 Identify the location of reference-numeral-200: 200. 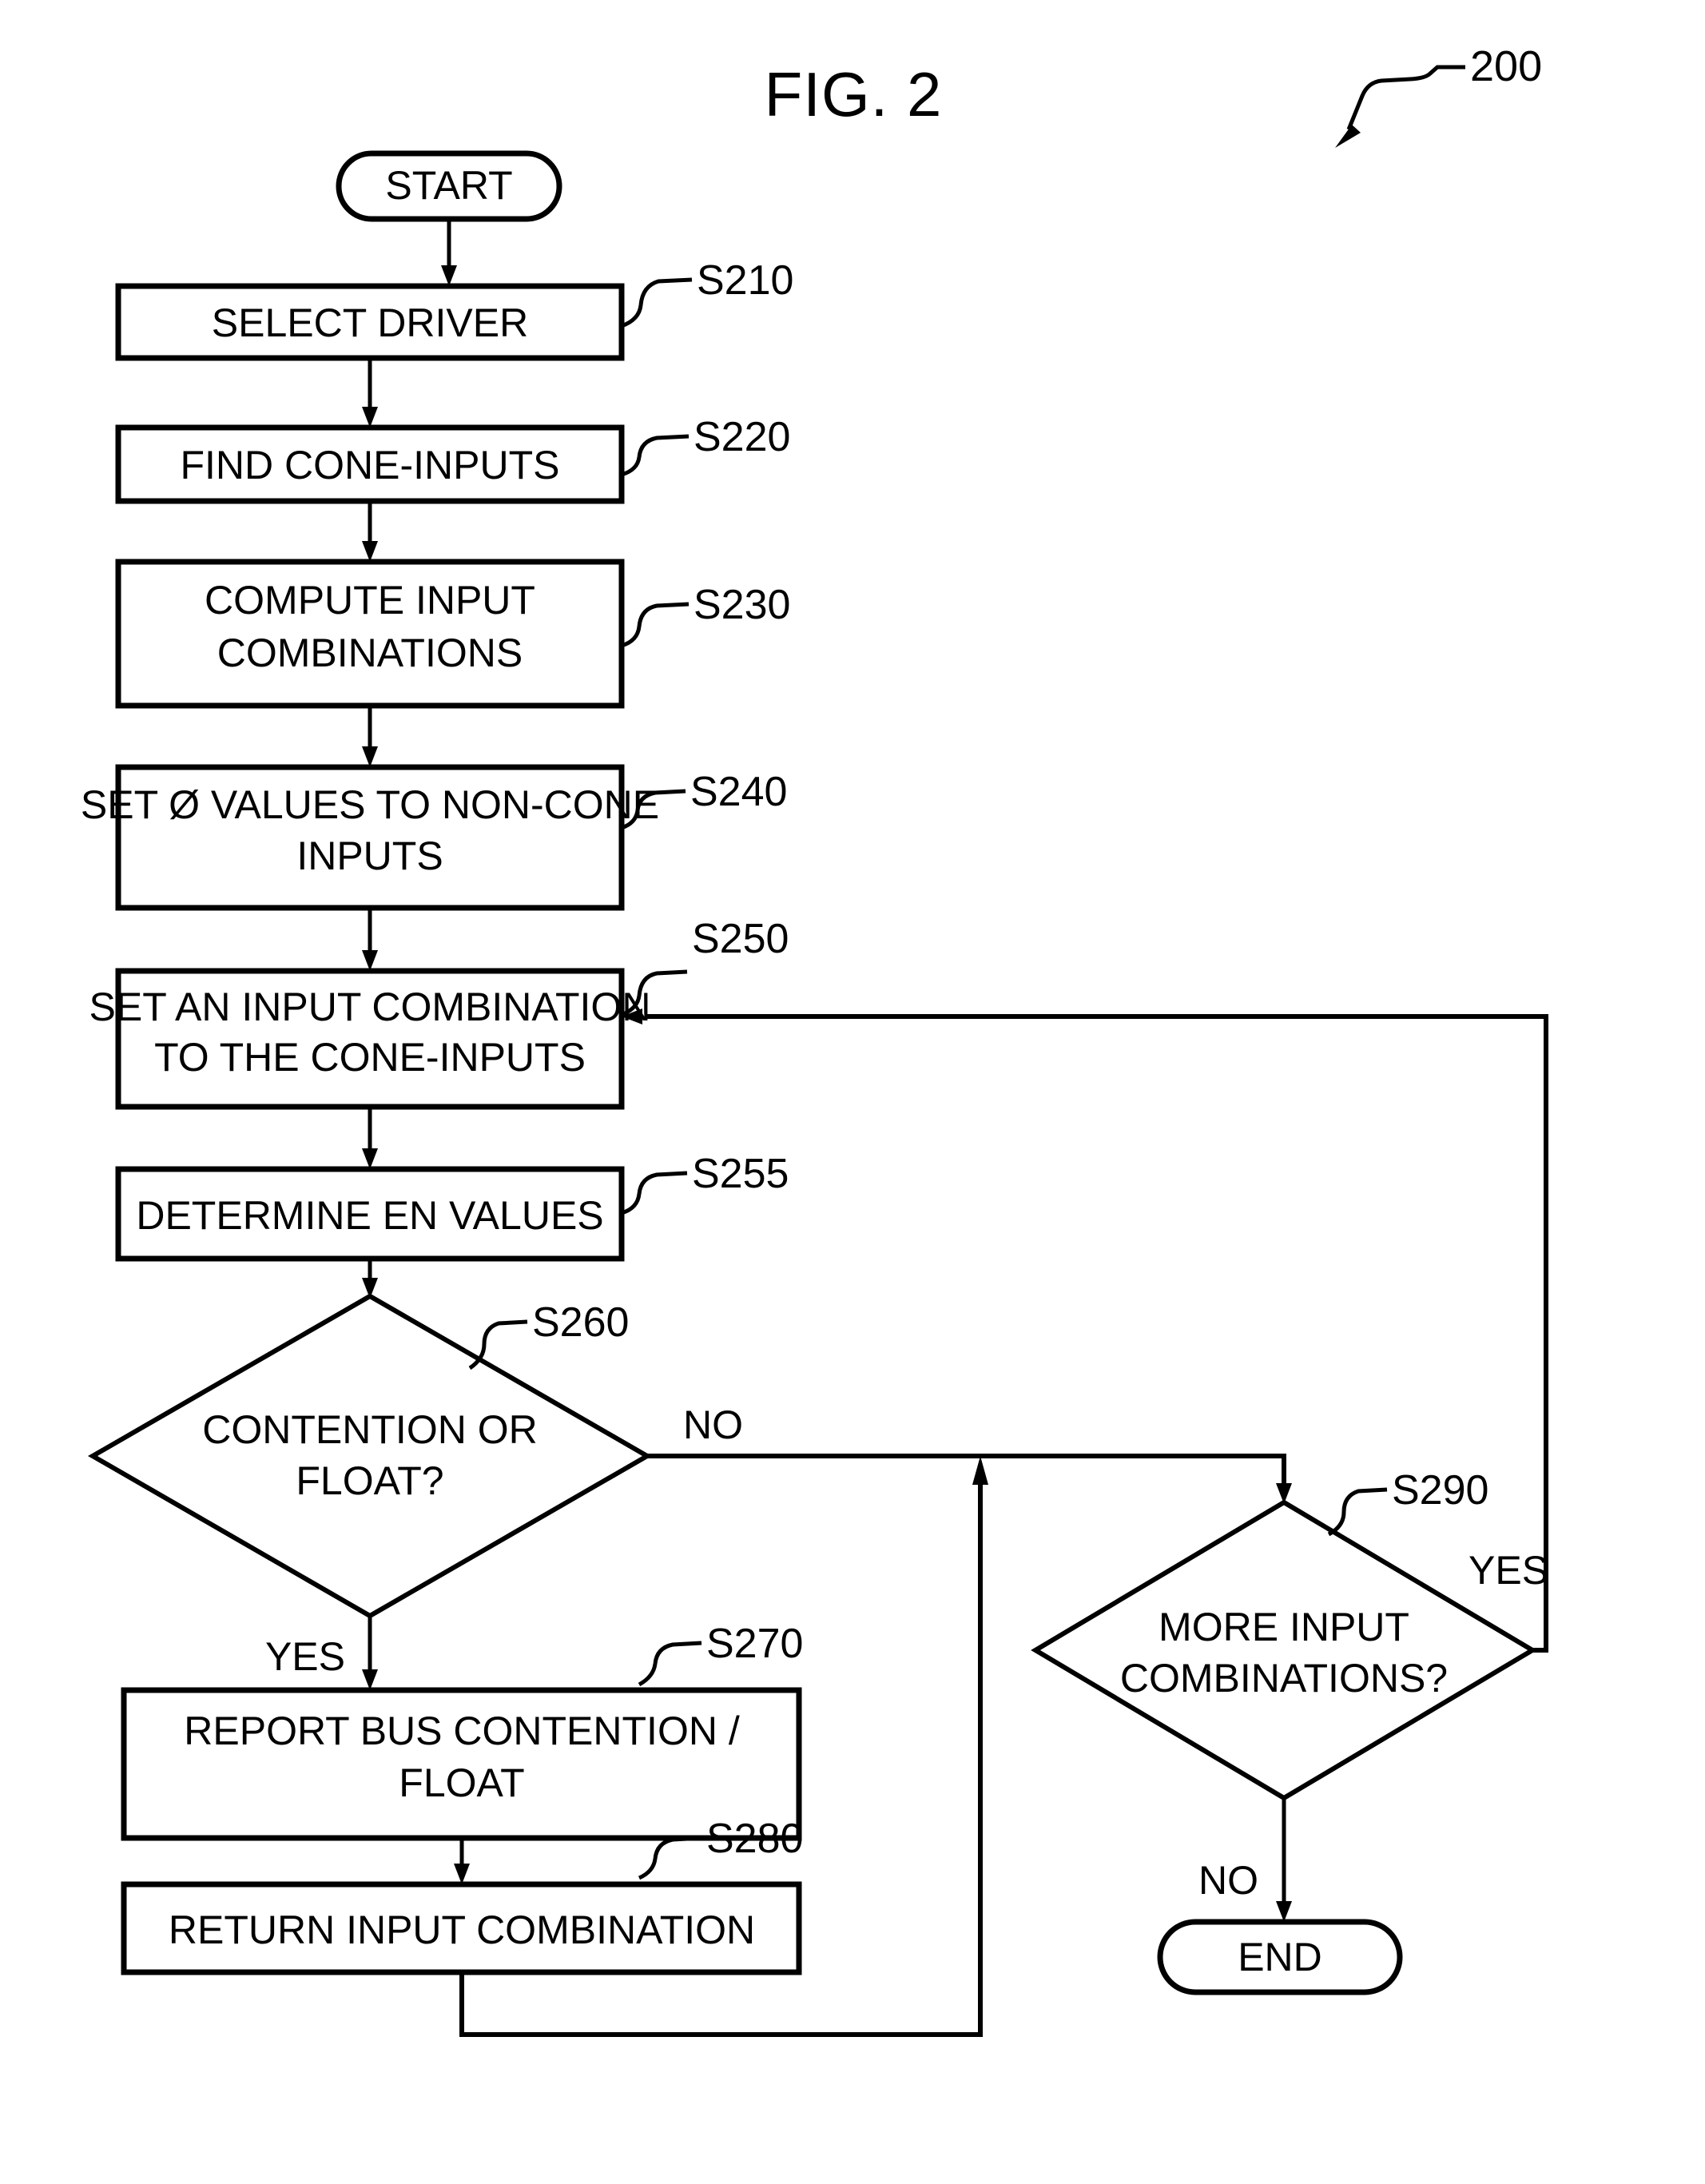
(1506, 66).